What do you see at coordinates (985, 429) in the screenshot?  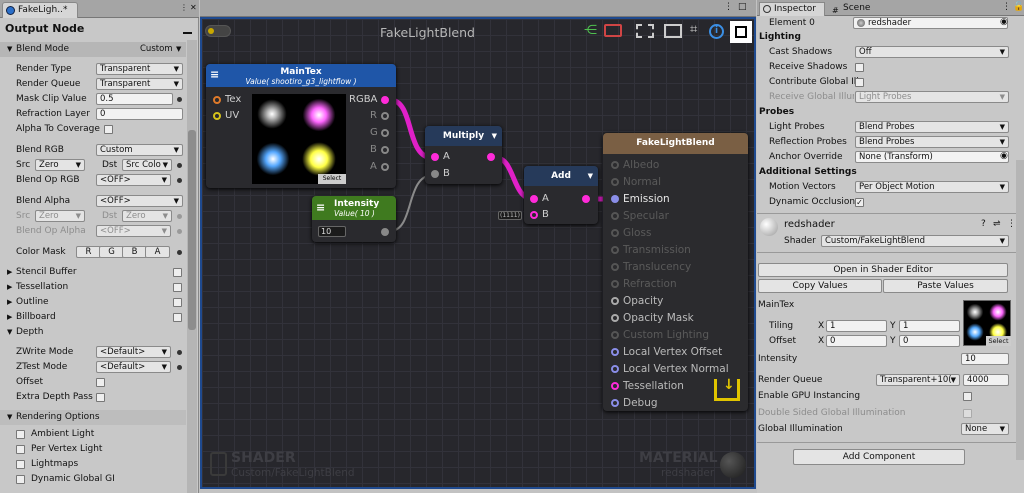 I see `global-illumination-dropdown: None ▼` at bounding box center [985, 429].